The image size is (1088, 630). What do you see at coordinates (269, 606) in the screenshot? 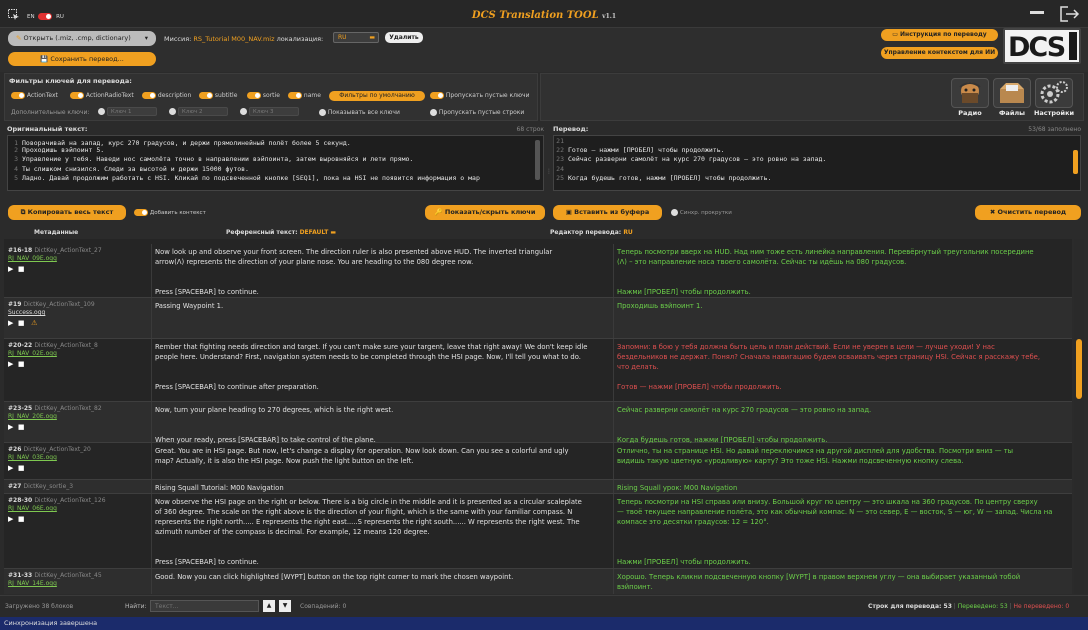
I see `find-prev-button: ▲` at bounding box center [269, 606].